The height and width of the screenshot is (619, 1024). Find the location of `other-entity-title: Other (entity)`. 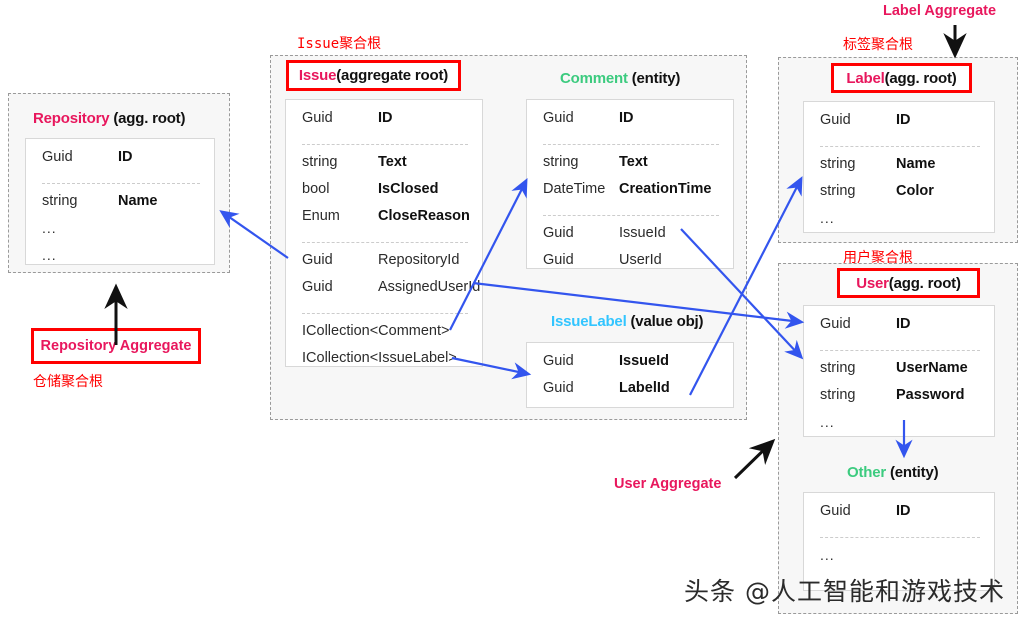

other-entity-title: Other (entity) is located at coordinates (893, 472).